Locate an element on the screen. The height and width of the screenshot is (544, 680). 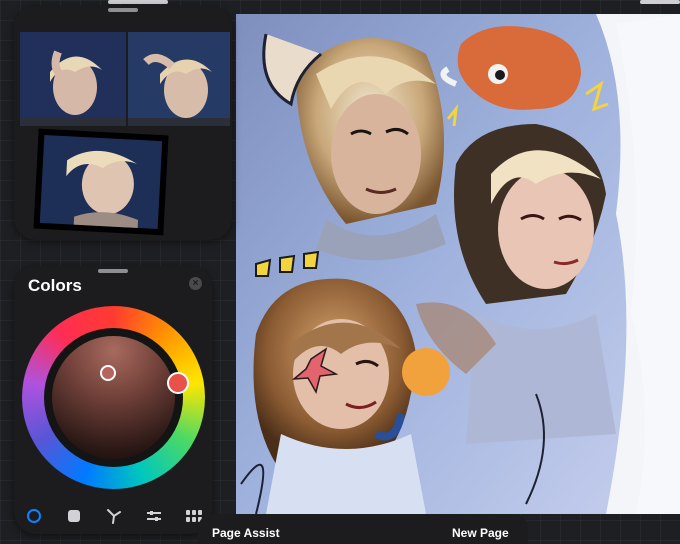
colors-panel-title: Colors is located at coordinates (55, 285).